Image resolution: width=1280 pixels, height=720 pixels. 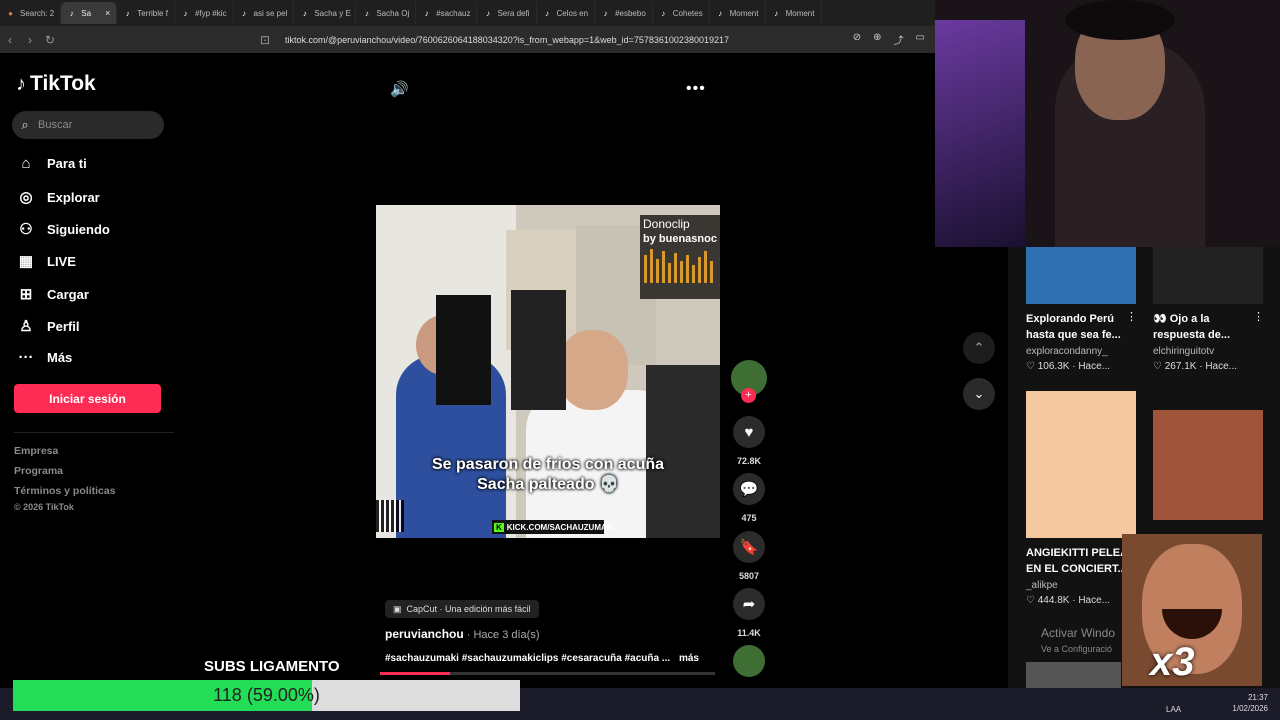 What do you see at coordinates (210, 13) in the screenshot?
I see `tab-label: #fyp #kic` at bounding box center [210, 13].